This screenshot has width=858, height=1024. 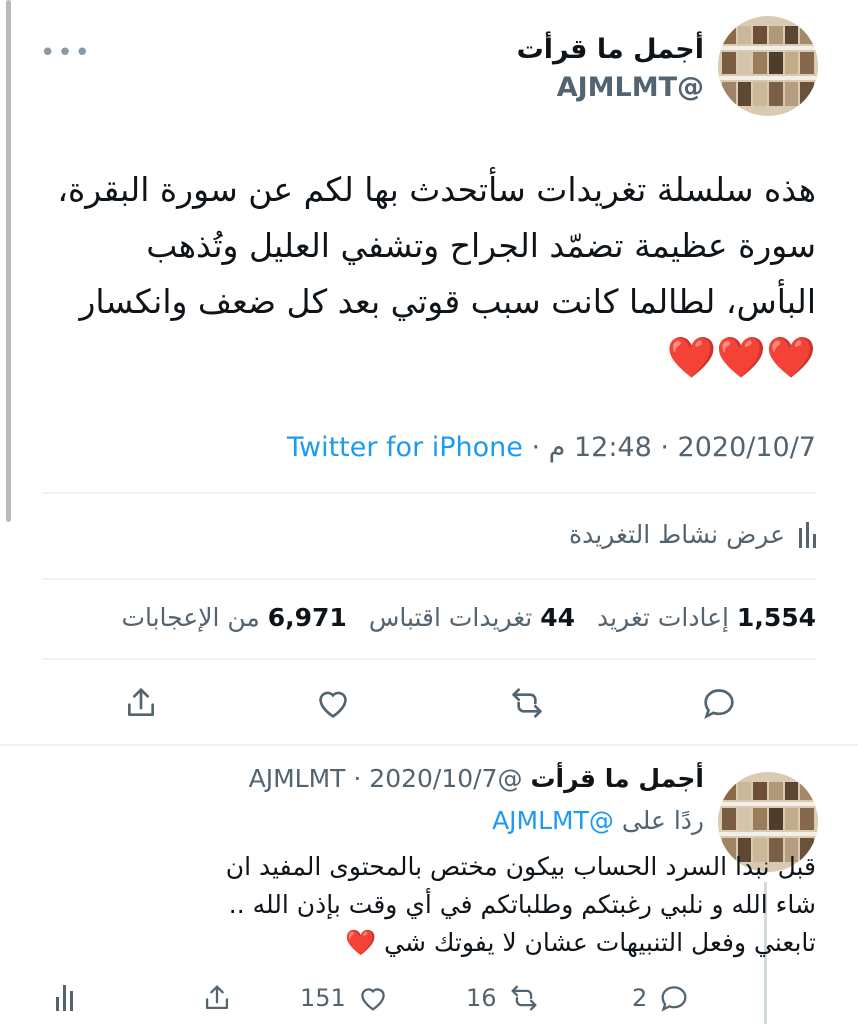 I want to click on author-handle: @AJMLMT, so click(x=630, y=87).